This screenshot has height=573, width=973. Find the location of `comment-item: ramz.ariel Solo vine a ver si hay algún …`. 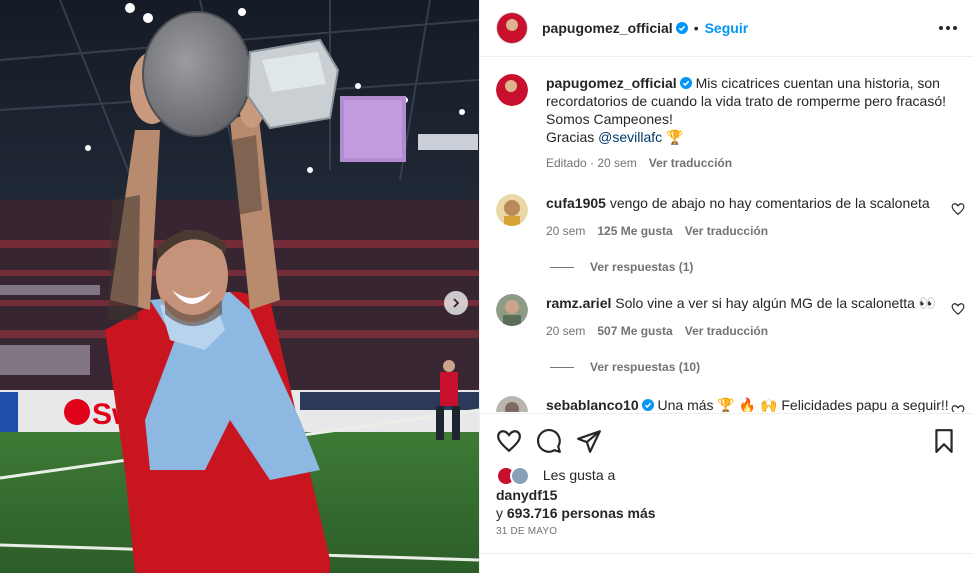

comment-item: ramz.ariel Solo vine a ver si hay algún … is located at coordinates (726, 317).